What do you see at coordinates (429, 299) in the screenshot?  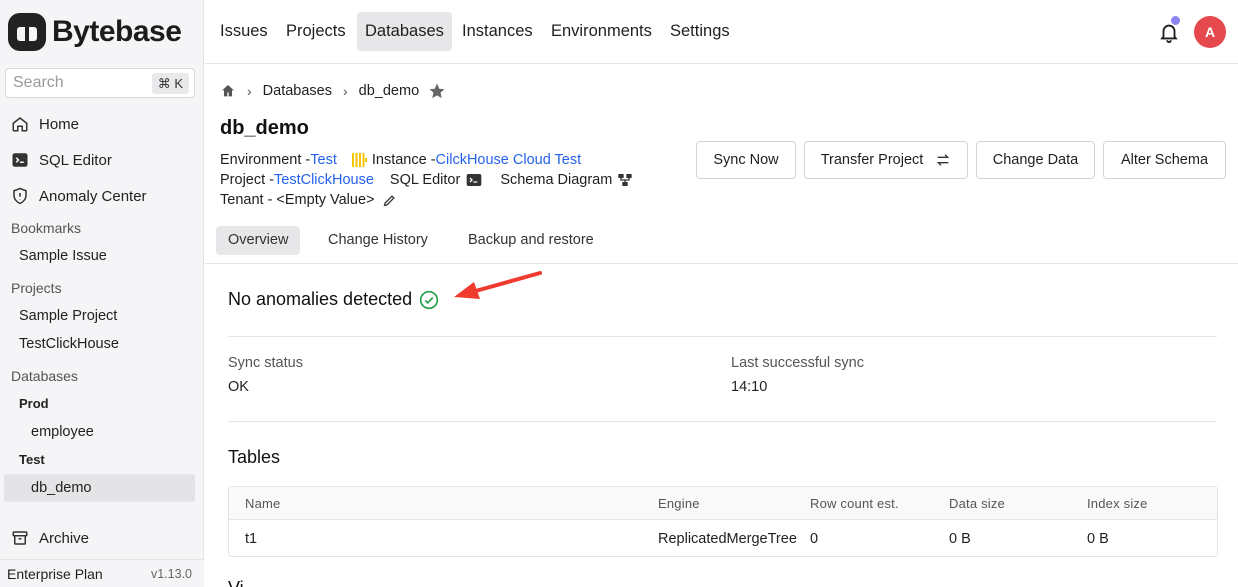 I see `check-circle-icon` at bounding box center [429, 299].